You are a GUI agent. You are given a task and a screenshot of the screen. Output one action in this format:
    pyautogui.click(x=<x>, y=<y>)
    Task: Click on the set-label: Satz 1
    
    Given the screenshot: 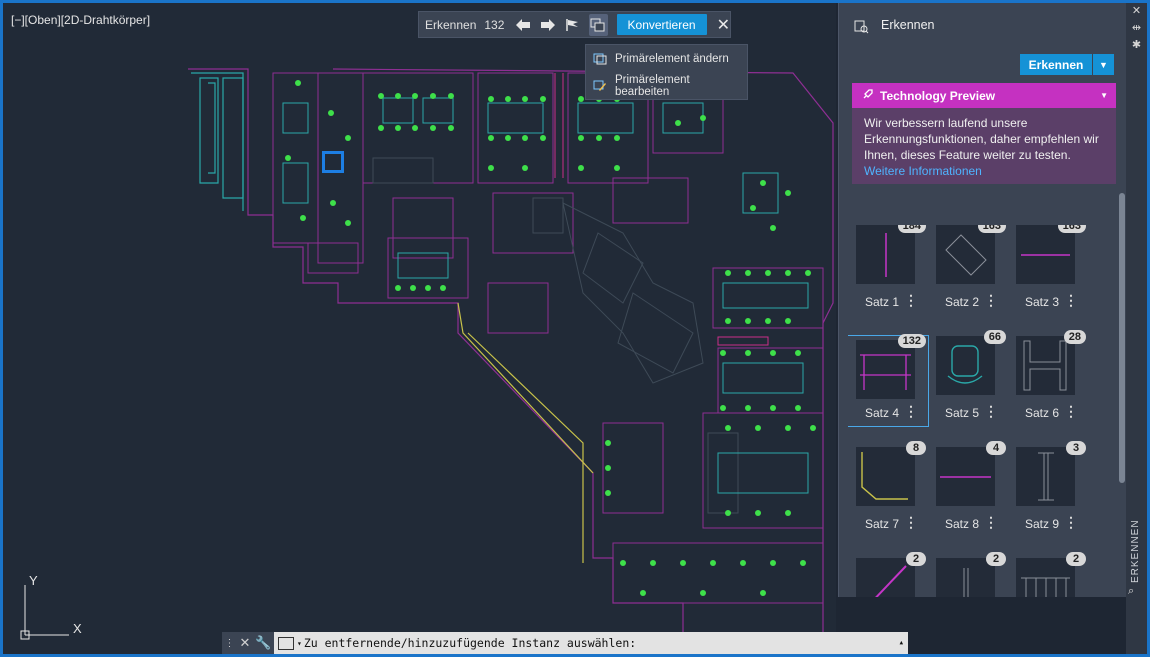 What is the action you would take?
    pyautogui.click(x=882, y=302)
    